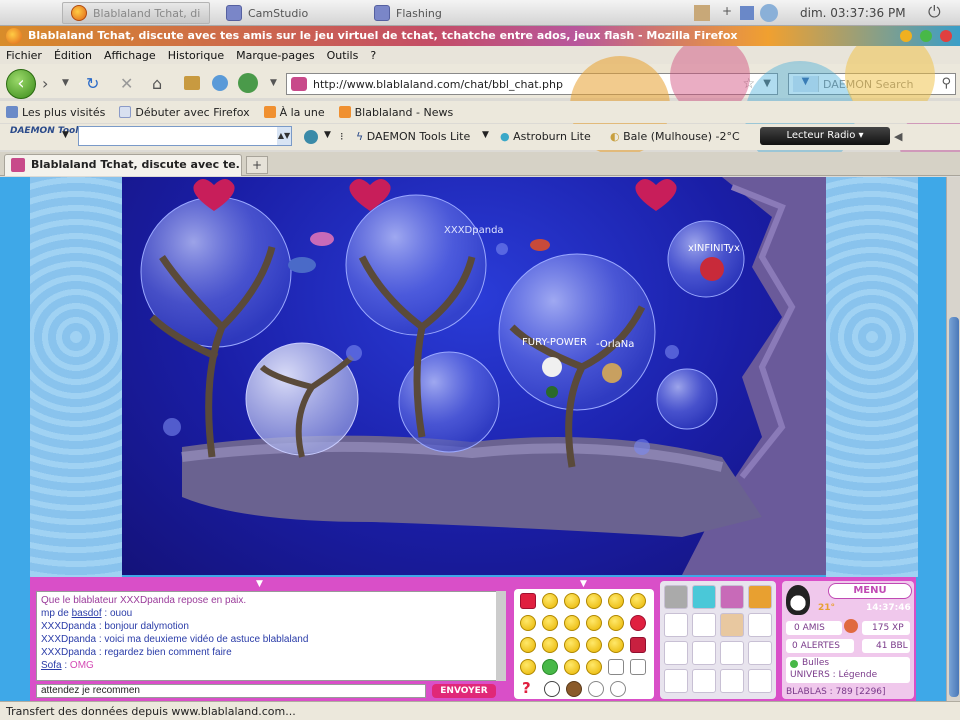 This screenshot has height=720, width=960. Describe the element at coordinates (954, 507) in the screenshot. I see `scrollbar-thumb` at that location.